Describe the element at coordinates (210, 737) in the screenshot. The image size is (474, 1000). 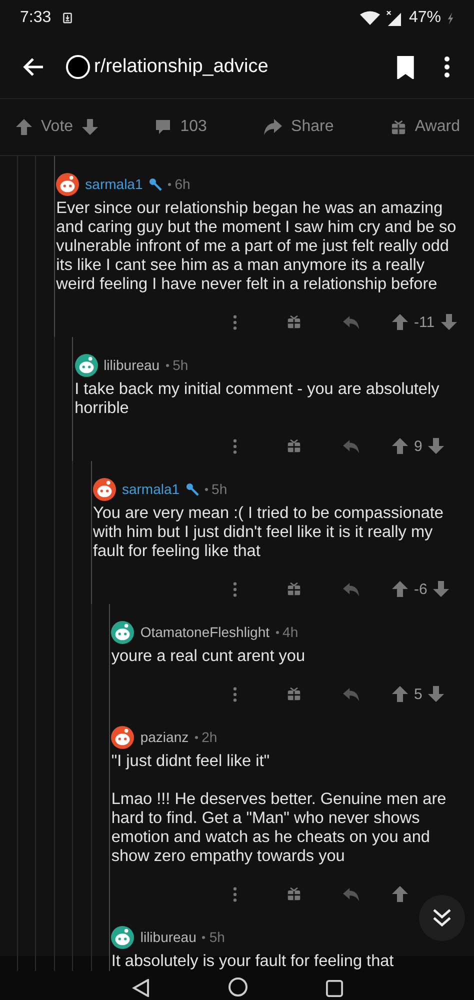
I see `comment-time: 2h` at that location.